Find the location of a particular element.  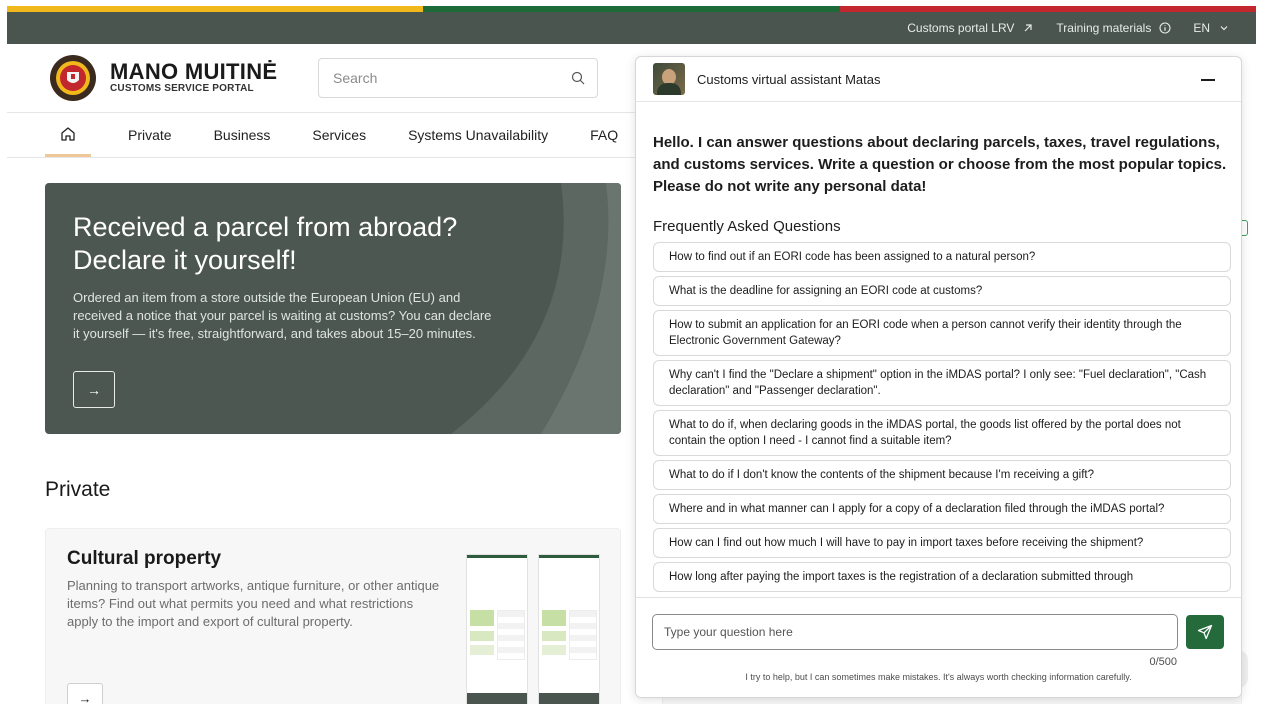

brand-subtitle: CUSTOMS SERVICE PORTAL is located at coordinates (182, 88).